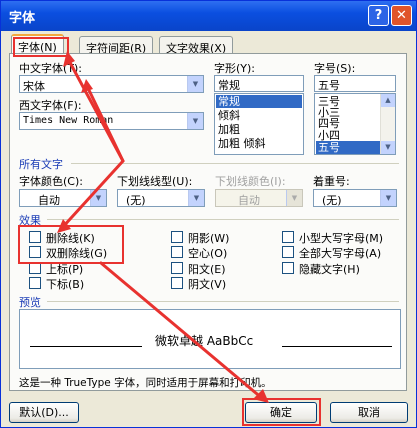  I want to click on arrowhead, so click(69, 59).